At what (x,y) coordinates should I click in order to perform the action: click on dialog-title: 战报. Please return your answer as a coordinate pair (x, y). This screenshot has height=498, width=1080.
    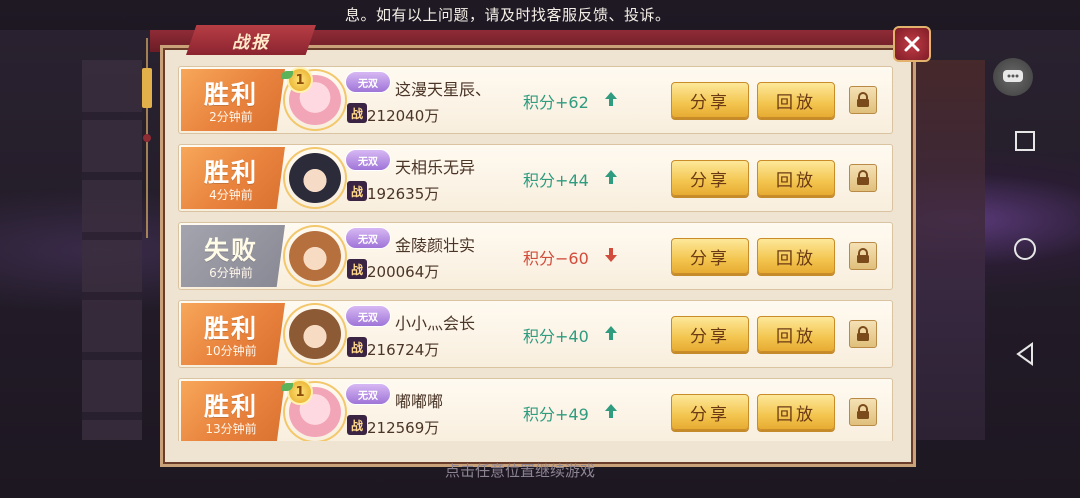
    Looking at the image, I should click on (251, 40).